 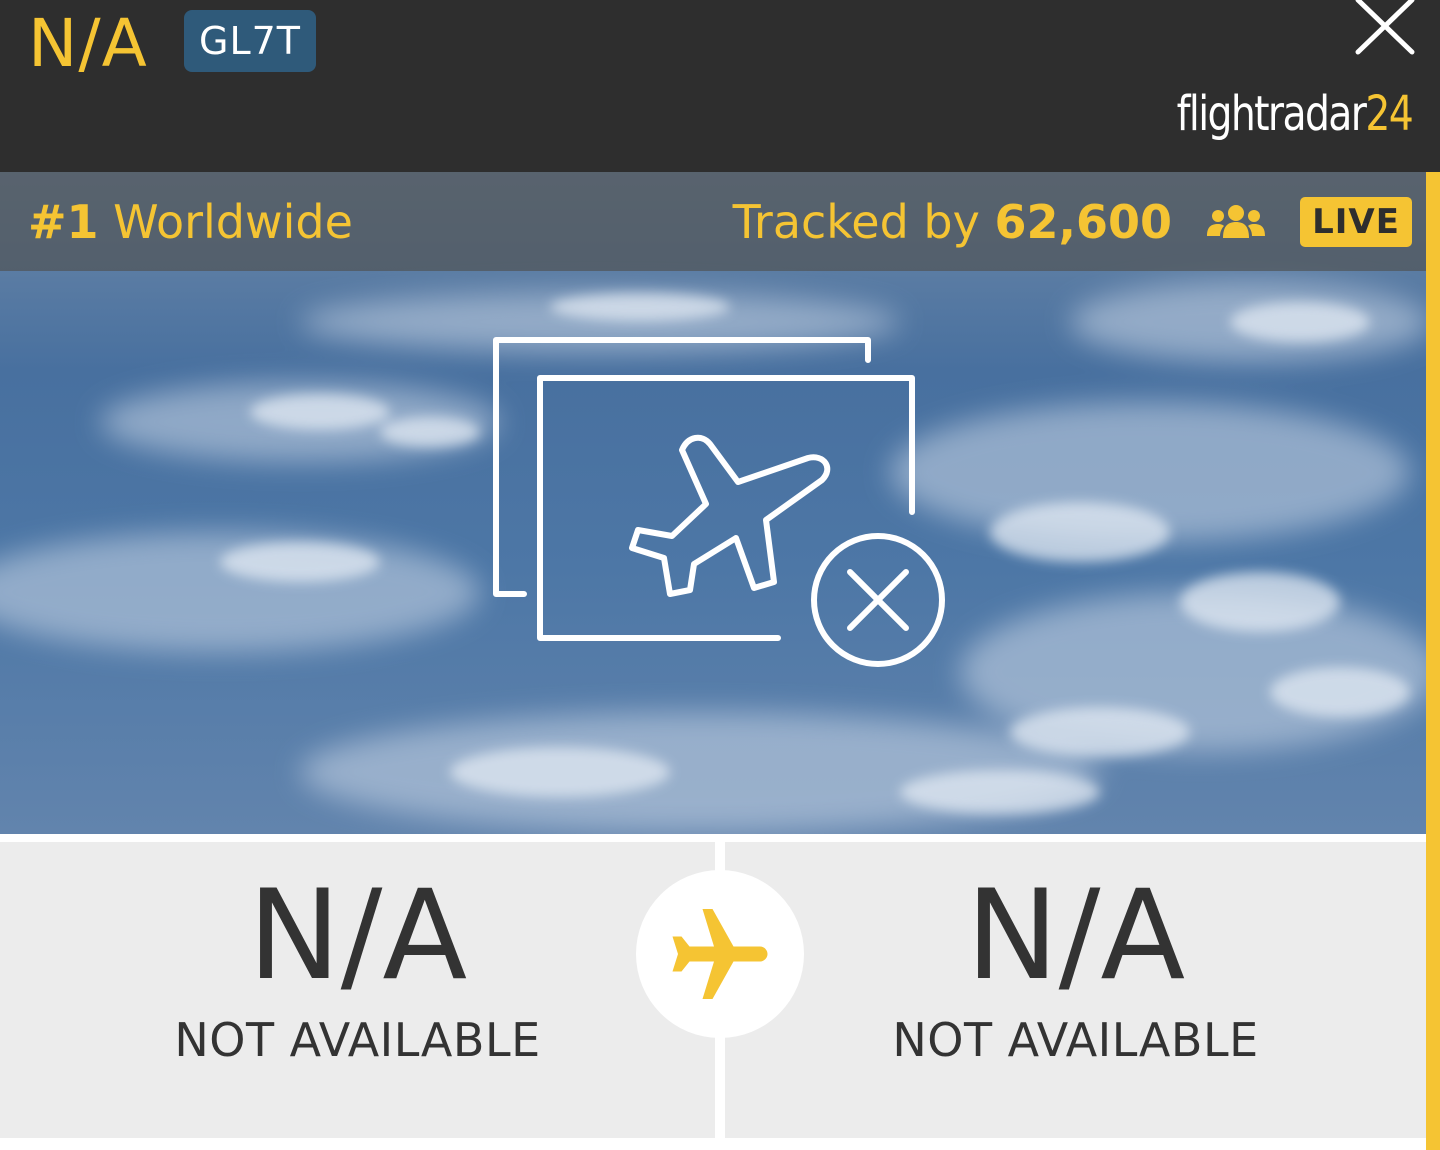 What do you see at coordinates (1271, 114) in the screenshot?
I see `brand-text: flightradar` at bounding box center [1271, 114].